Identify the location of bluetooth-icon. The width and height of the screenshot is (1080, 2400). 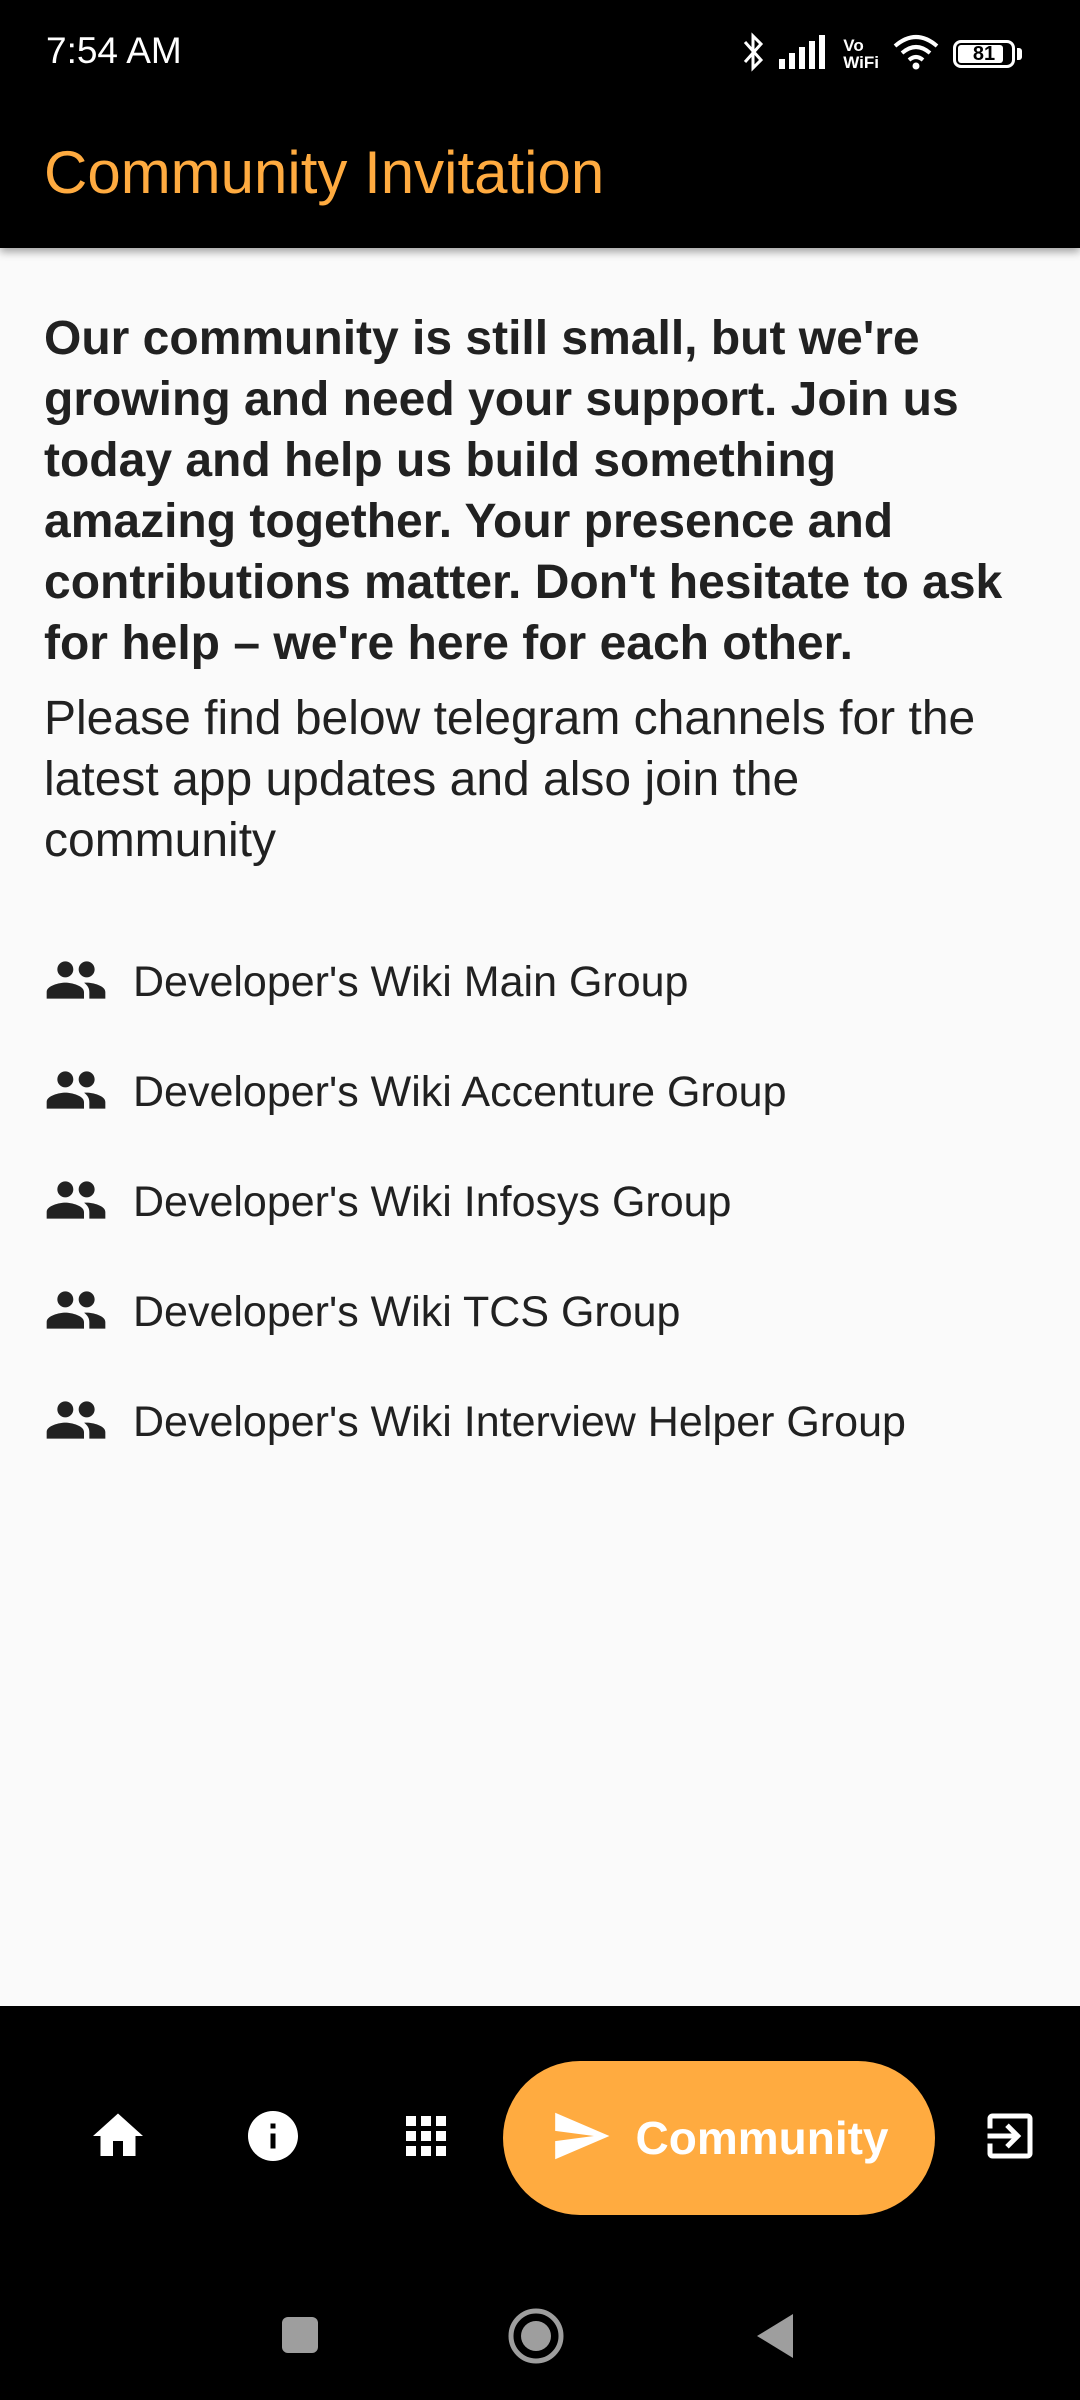
(753, 54).